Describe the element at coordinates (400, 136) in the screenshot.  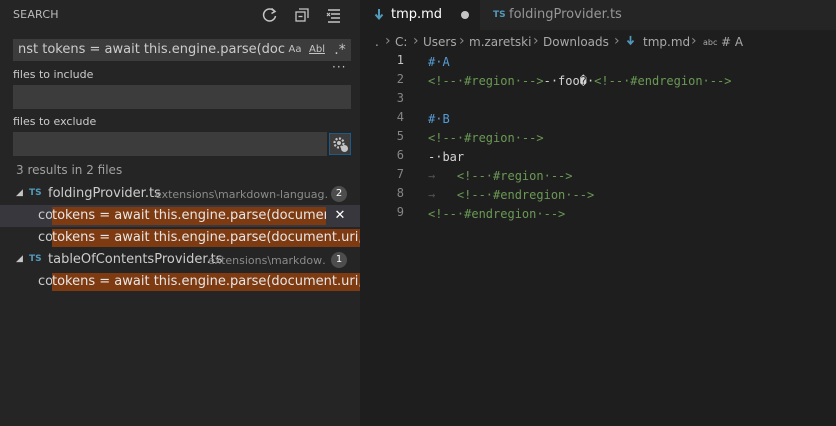
I see `line-number: 5` at that location.